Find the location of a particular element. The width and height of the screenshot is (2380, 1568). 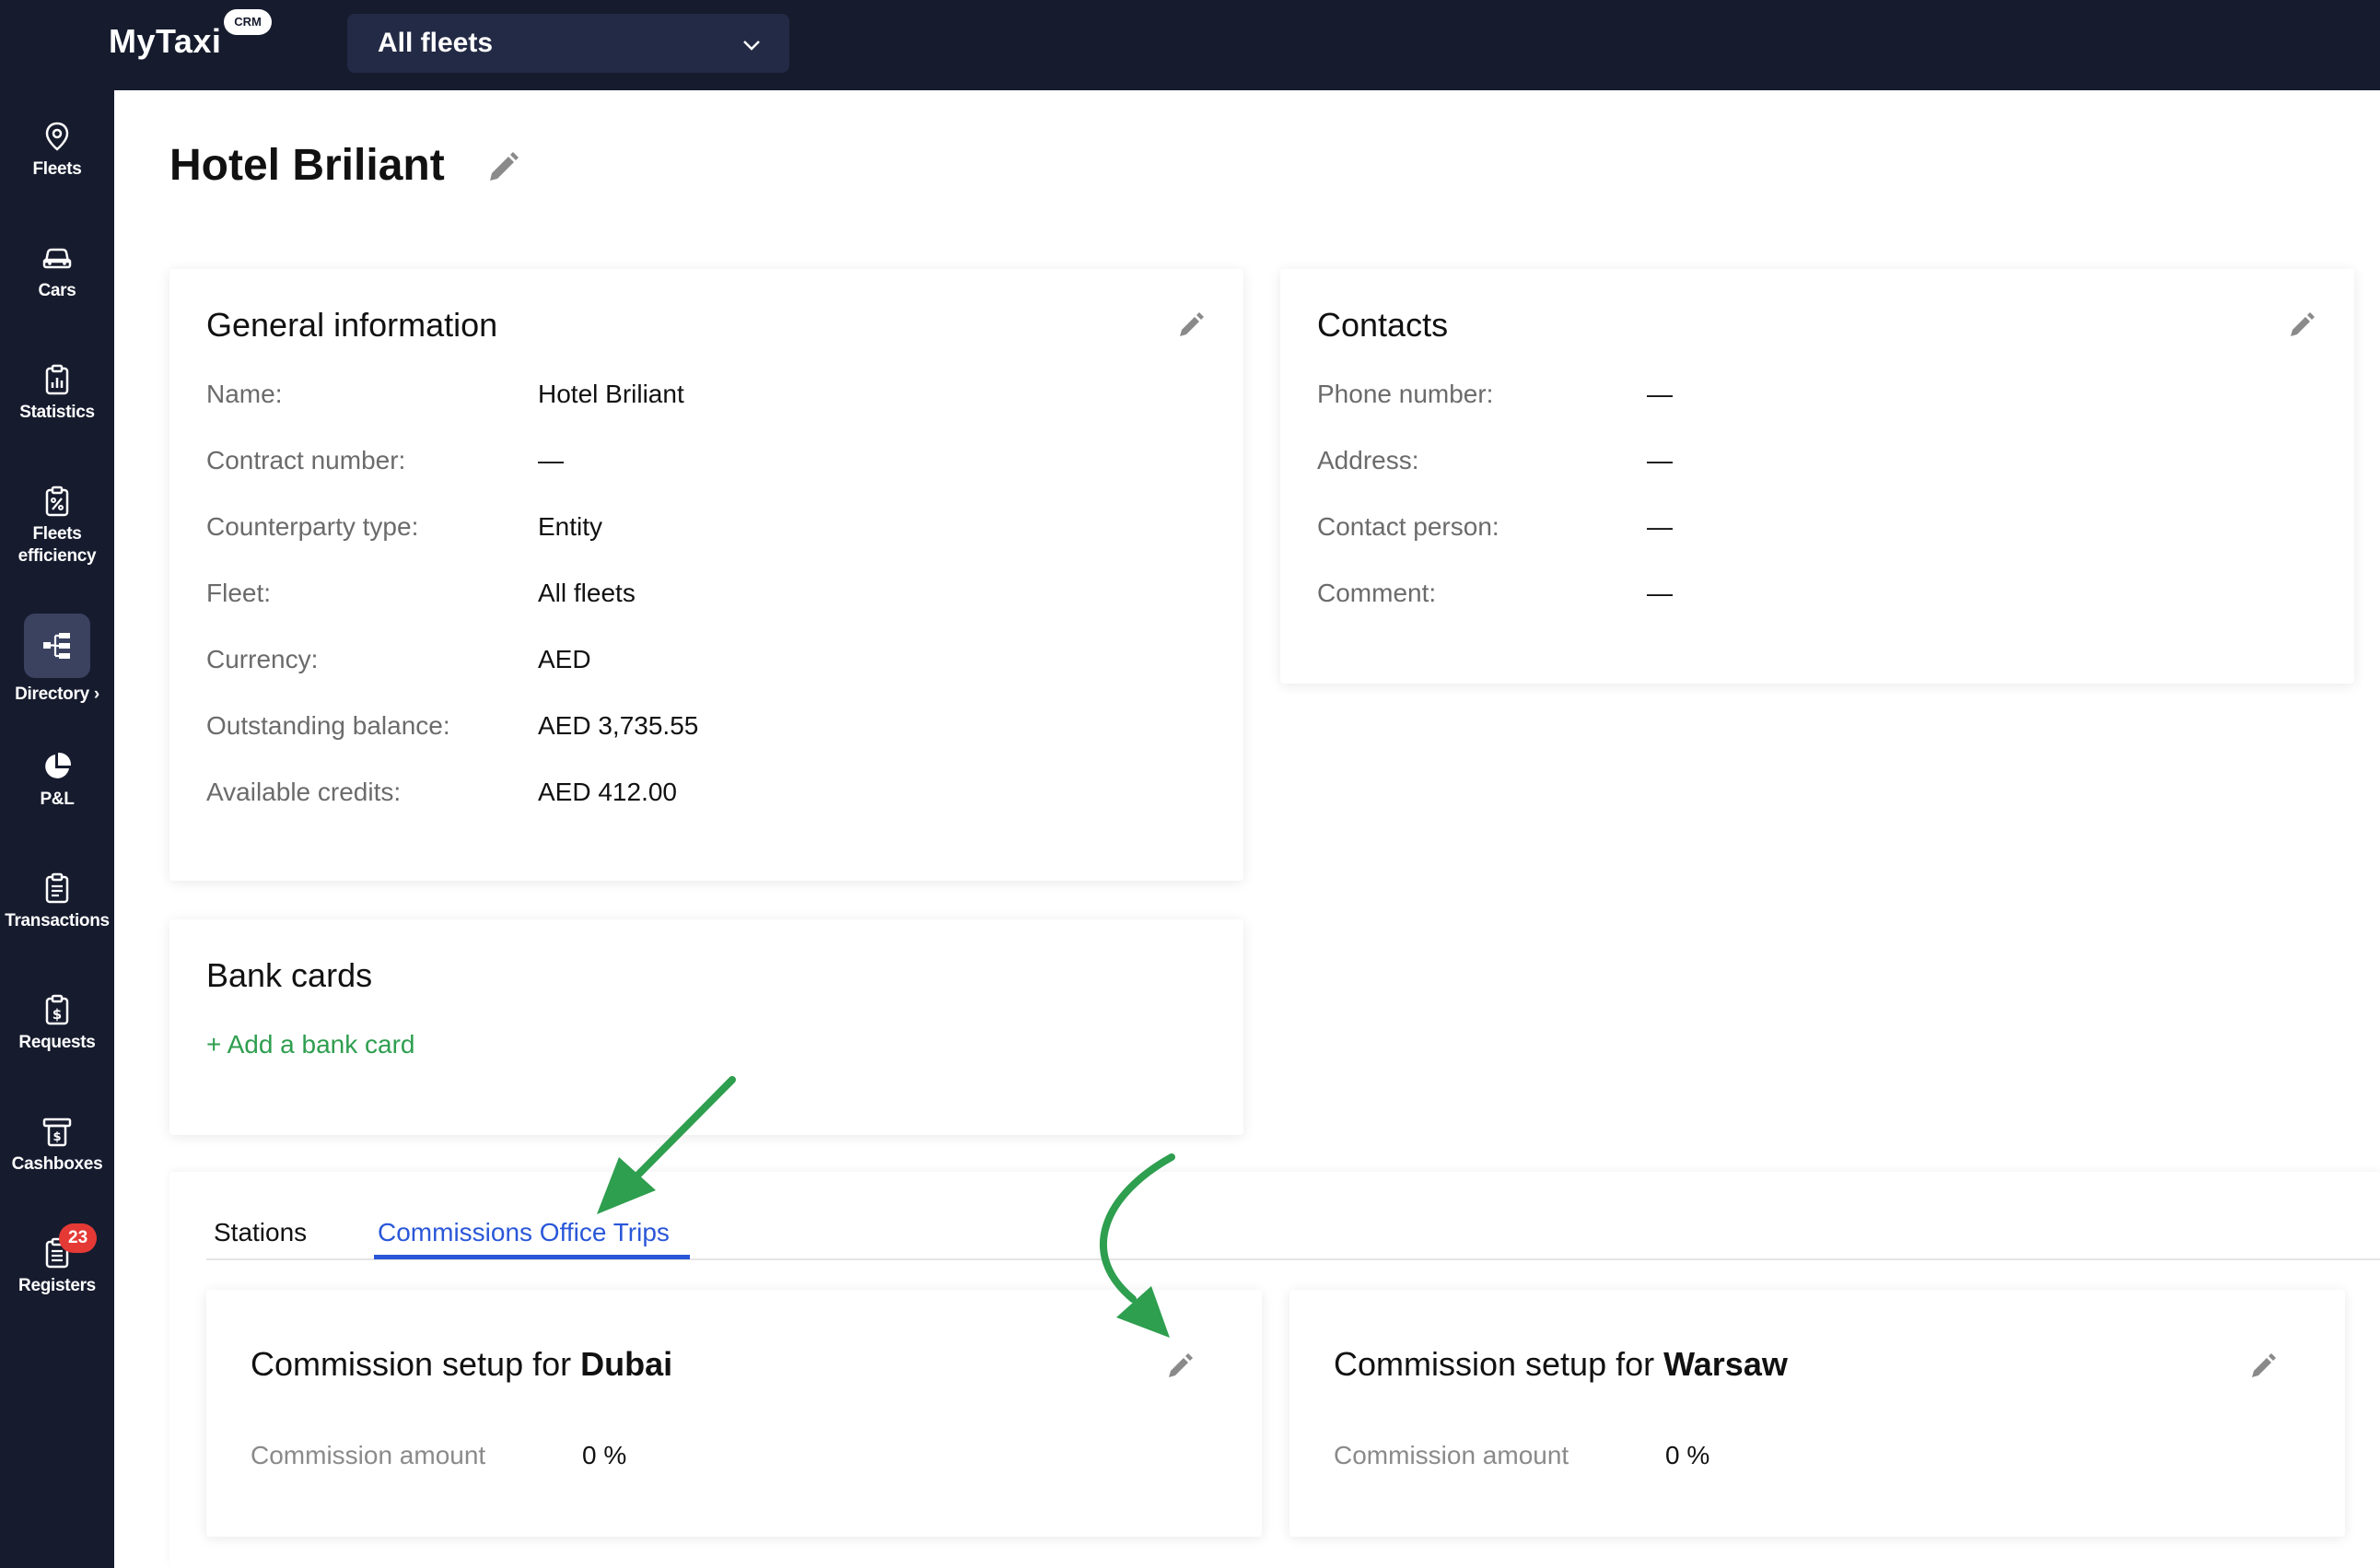

sidebar-item-fleets: Fleets is located at coordinates (57, 151).